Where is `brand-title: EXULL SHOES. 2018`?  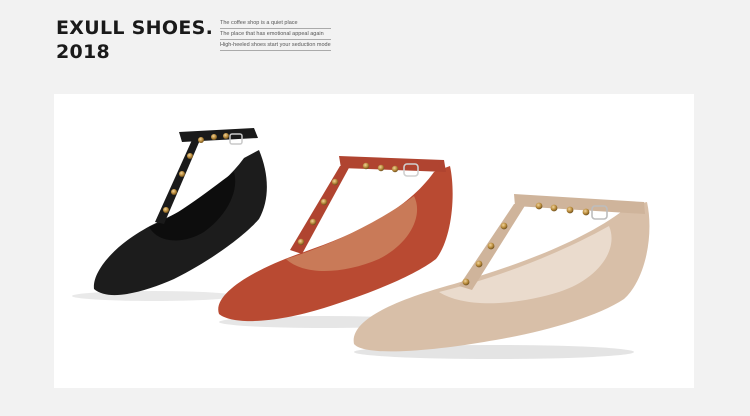
brand-title: EXULL SHOES. 2018 is located at coordinates (134, 40).